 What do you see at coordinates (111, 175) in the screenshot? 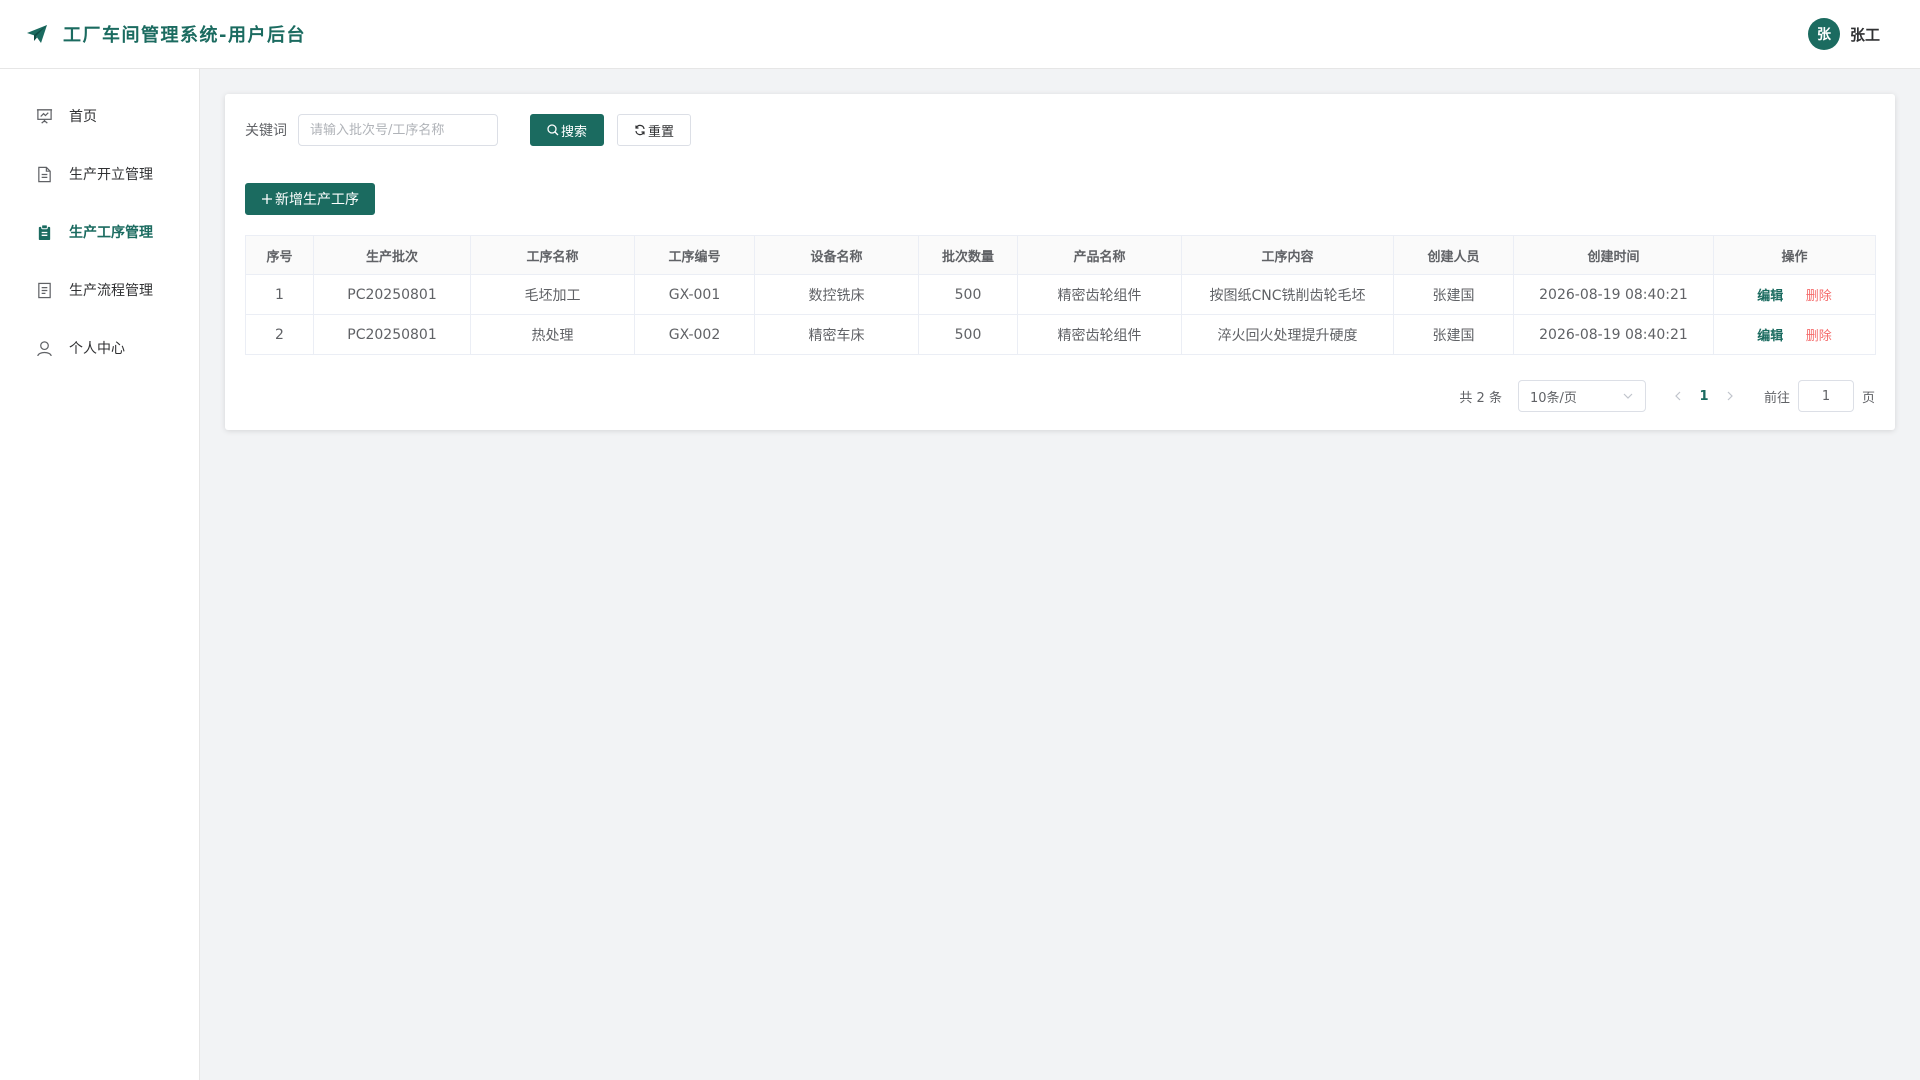
I see `sidebar-item-label: 生产开立管理` at bounding box center [111, 175].